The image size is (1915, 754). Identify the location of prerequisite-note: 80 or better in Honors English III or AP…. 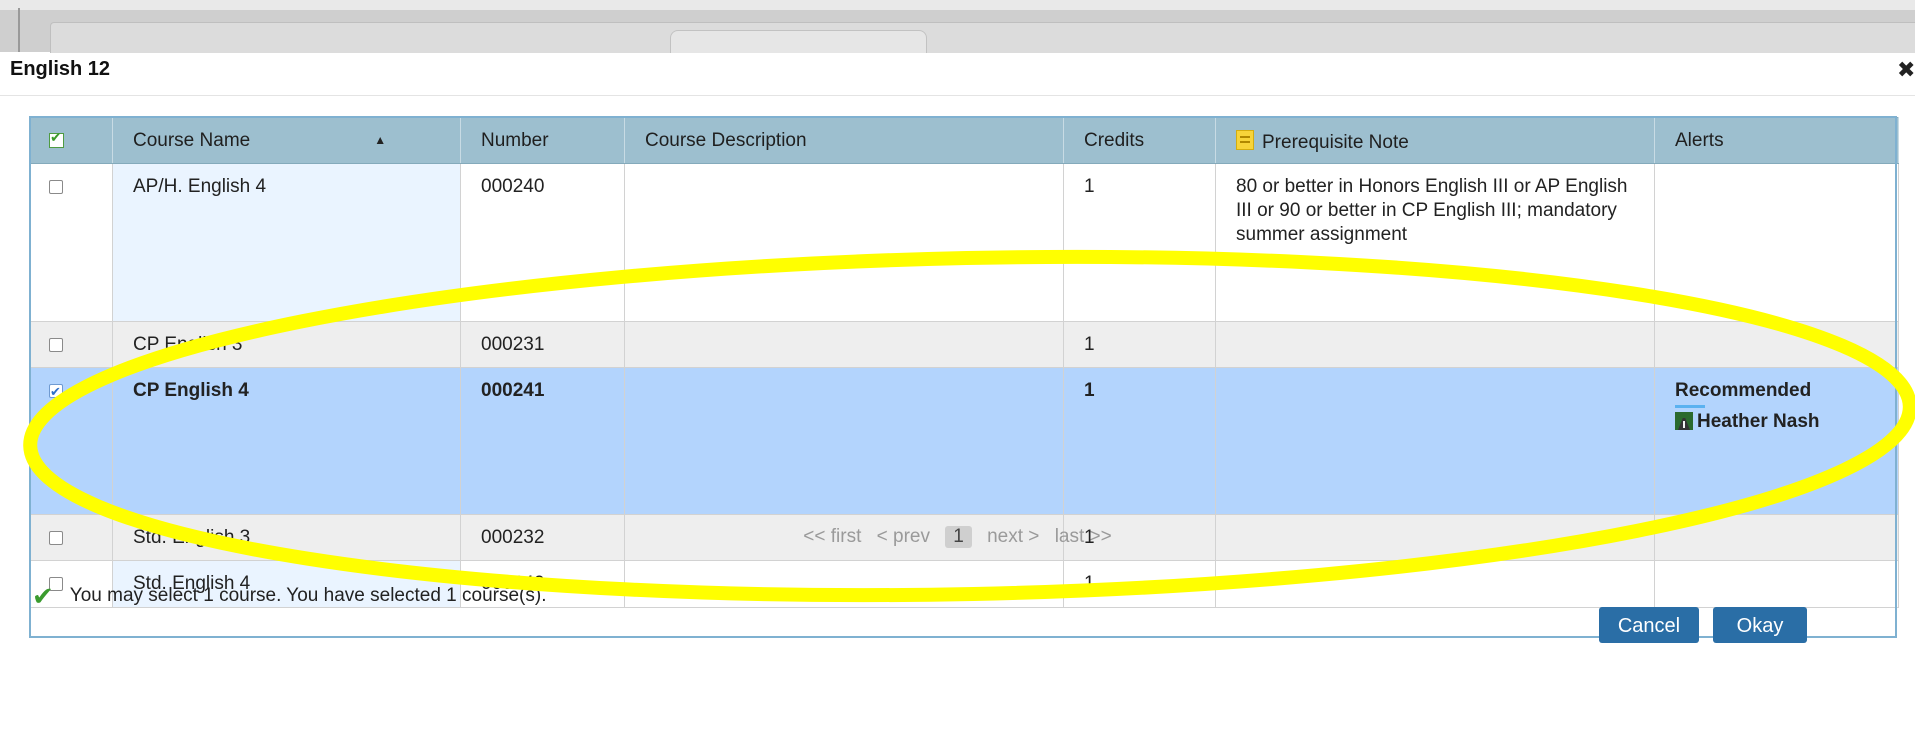
(1435, 242).